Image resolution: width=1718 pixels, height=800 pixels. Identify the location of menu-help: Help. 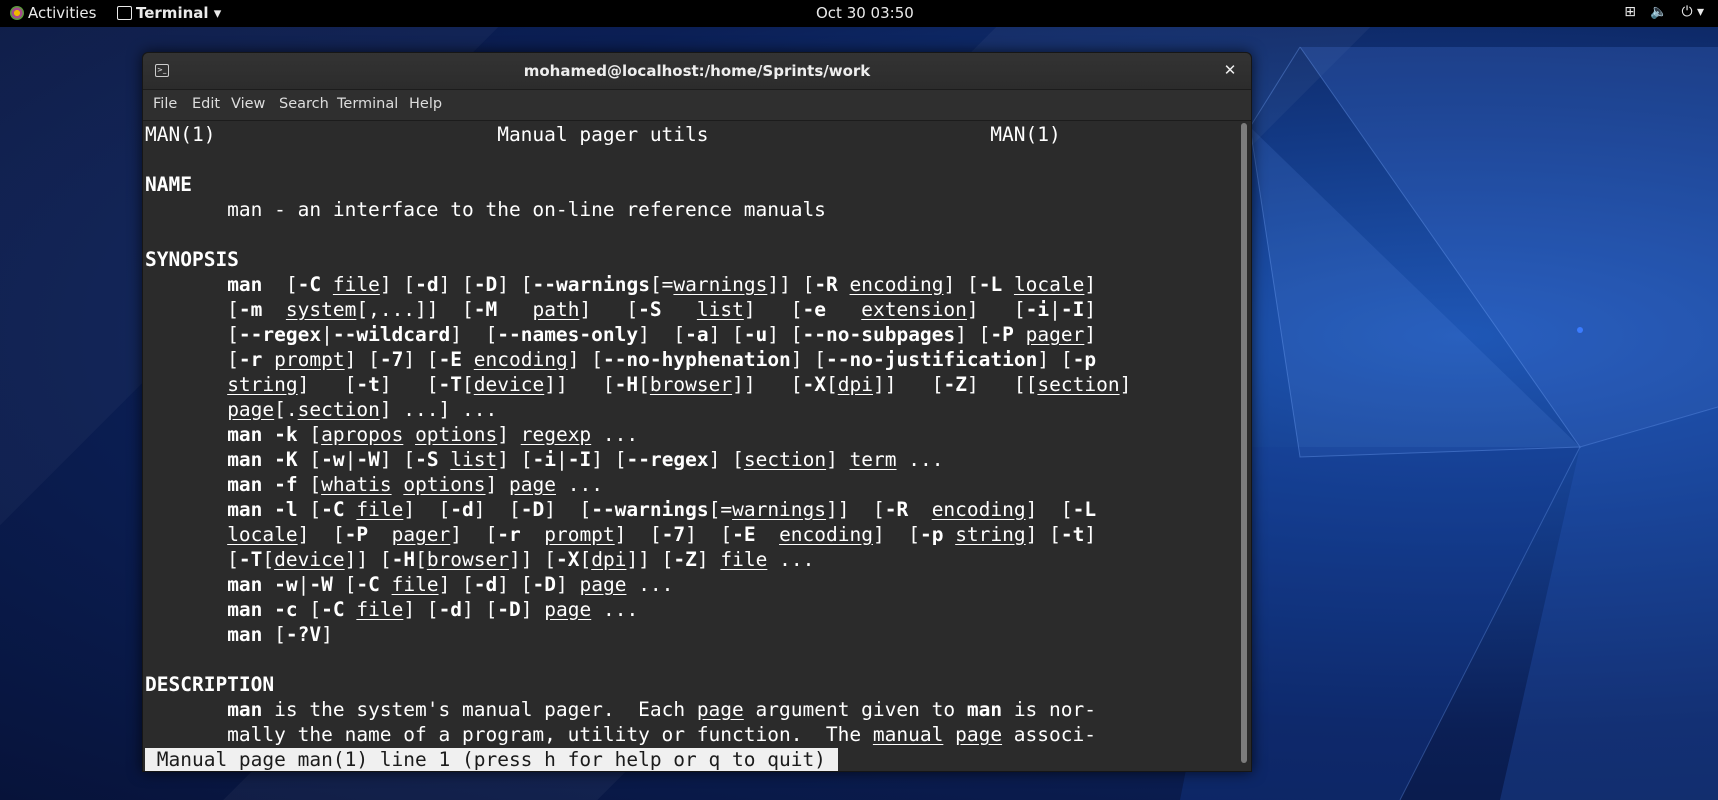
(425, 104).